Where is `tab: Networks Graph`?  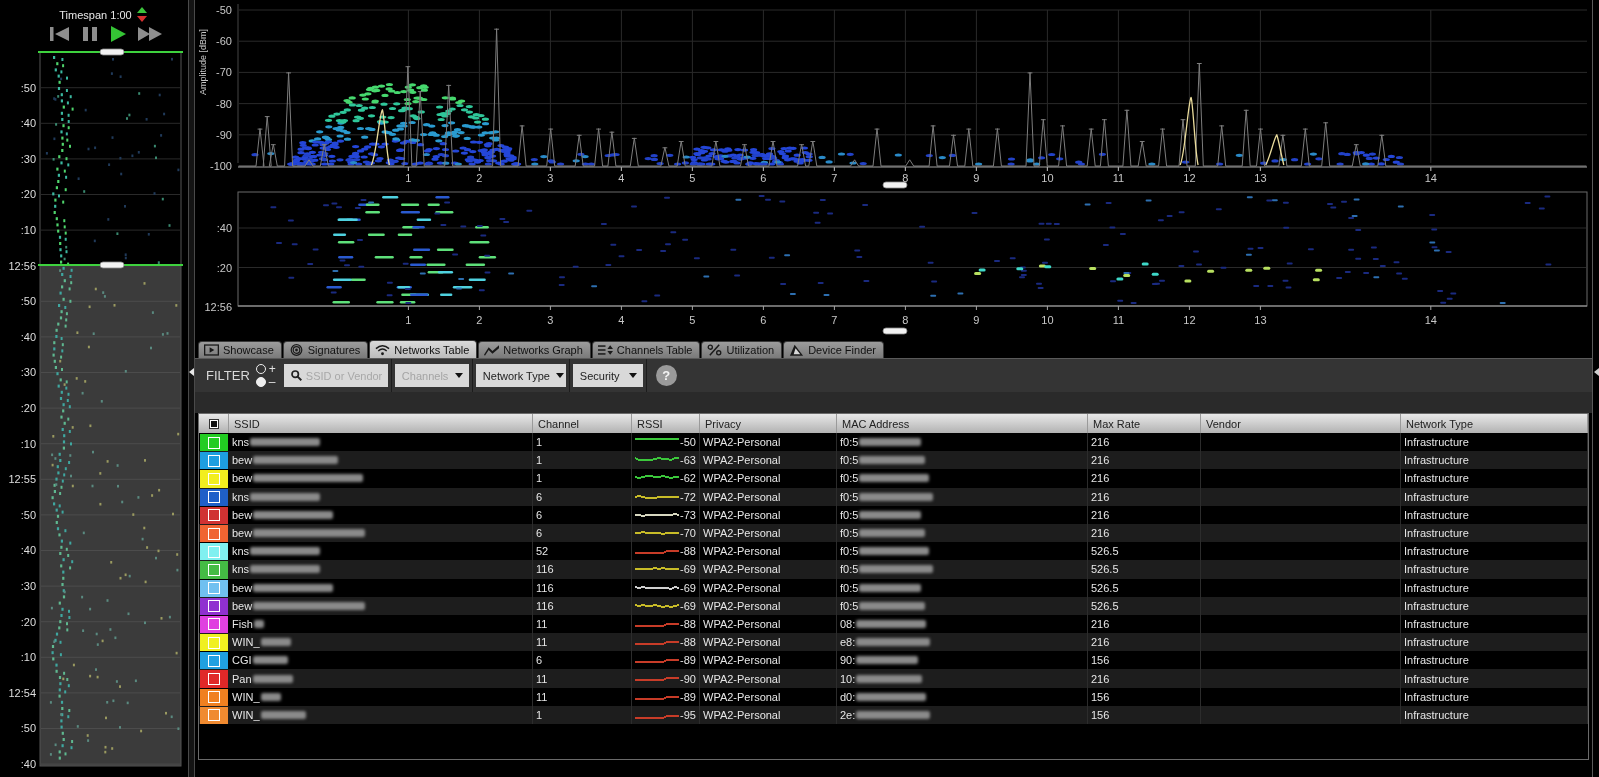 tab: Networks Graph is located at coordinates (534, 349).